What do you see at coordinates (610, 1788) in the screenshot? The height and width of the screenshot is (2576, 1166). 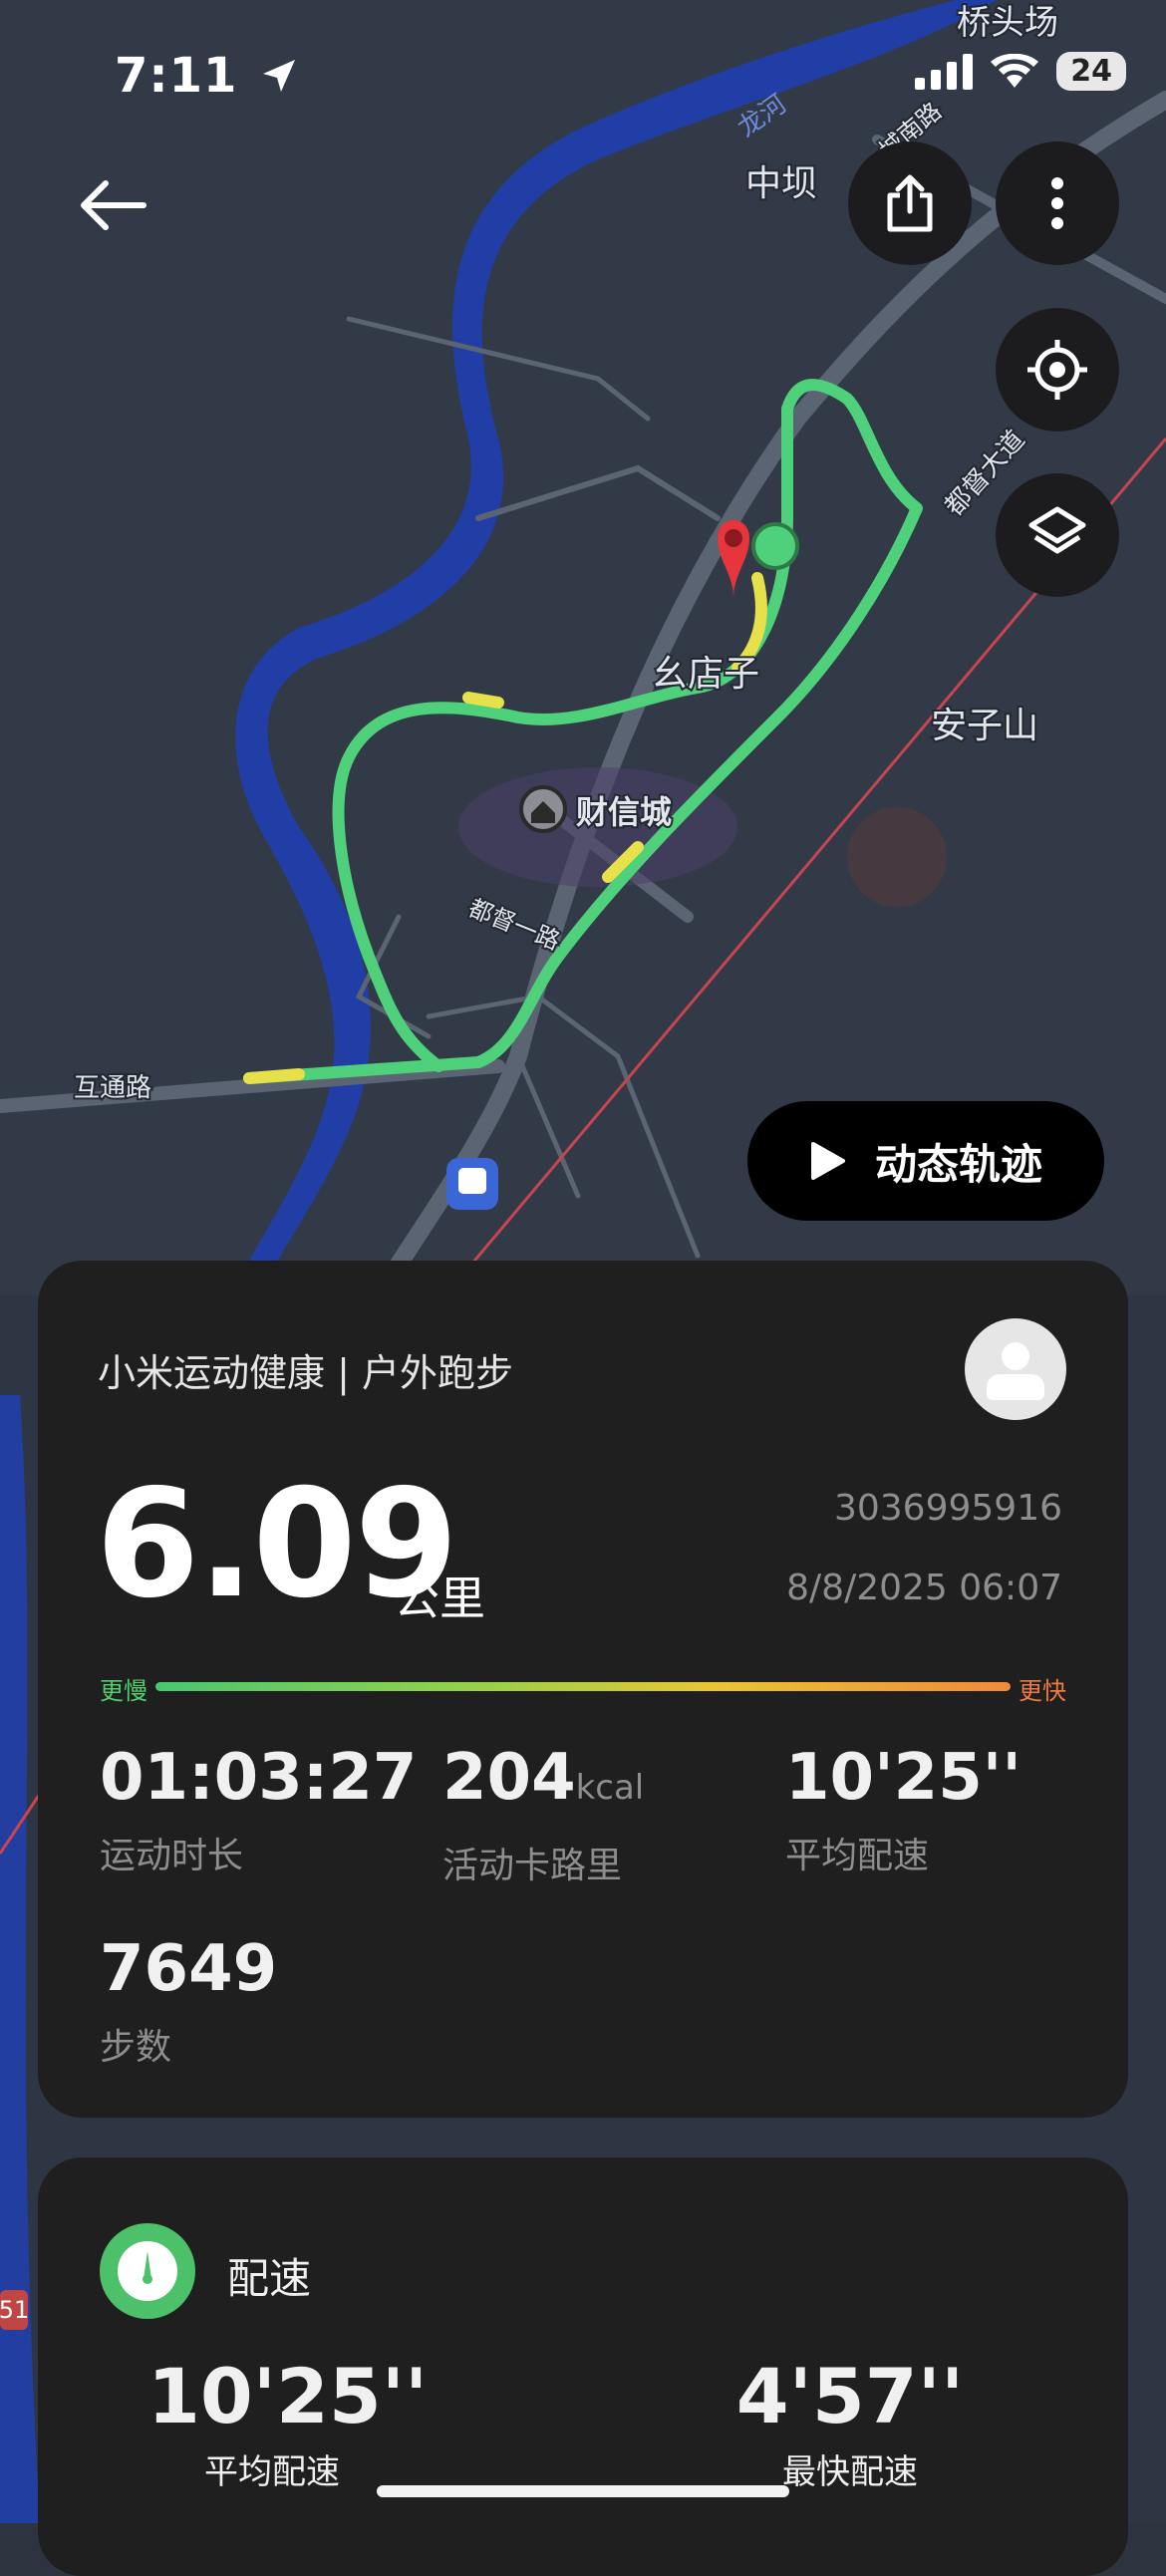 I see `stat-calories-unit: kcal` at bounding box center [610, 1788].